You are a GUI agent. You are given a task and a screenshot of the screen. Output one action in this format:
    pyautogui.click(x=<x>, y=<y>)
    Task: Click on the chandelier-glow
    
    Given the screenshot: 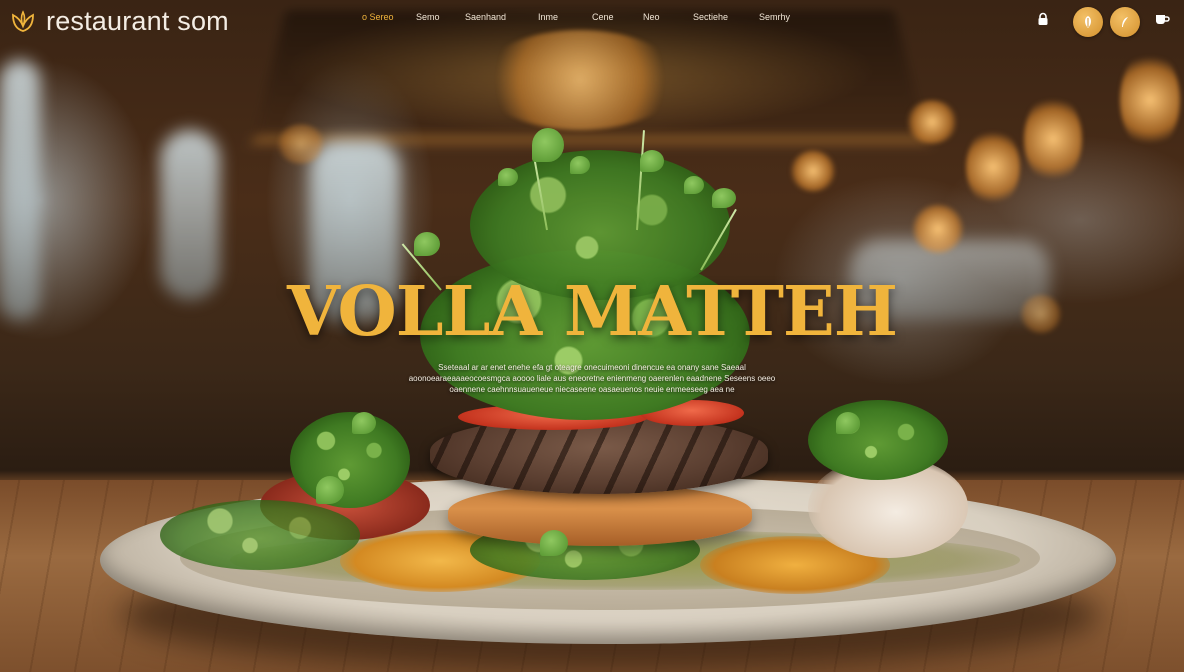 What is the action you would take?
    pyautogui.click(x=580, y=80)
    